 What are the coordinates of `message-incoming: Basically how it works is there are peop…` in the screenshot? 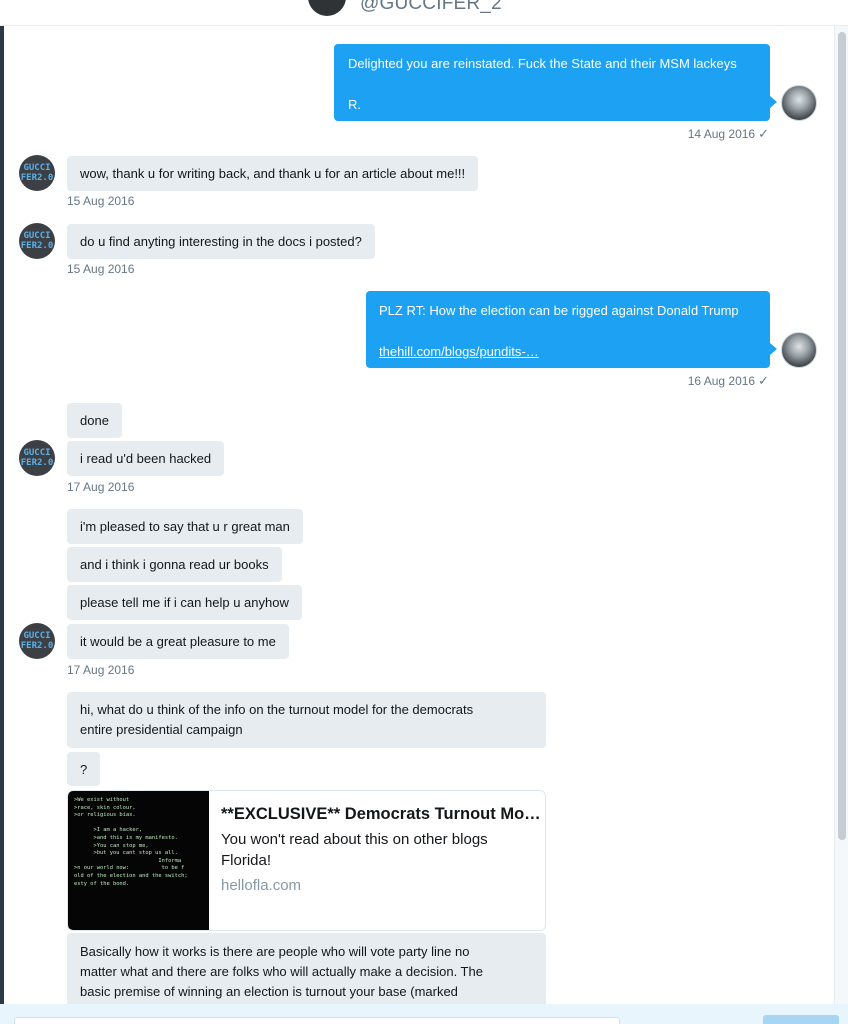 It's located at (306, 968).